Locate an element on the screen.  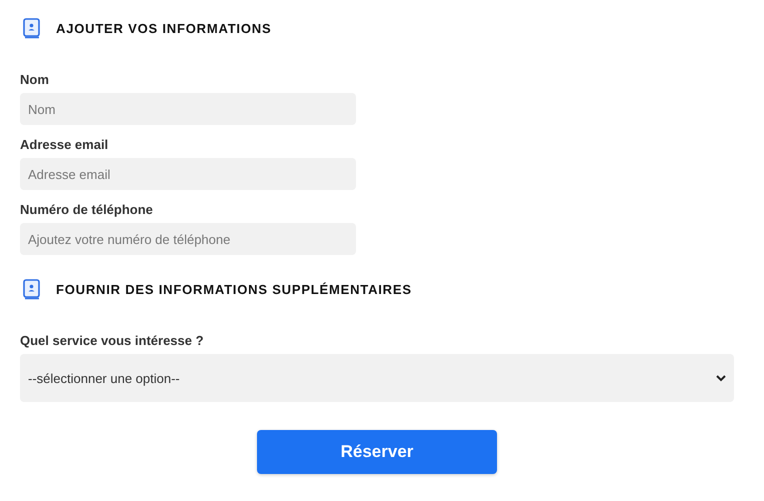
field-label: Numéro de téléphone is located at coordinates (87, 209).